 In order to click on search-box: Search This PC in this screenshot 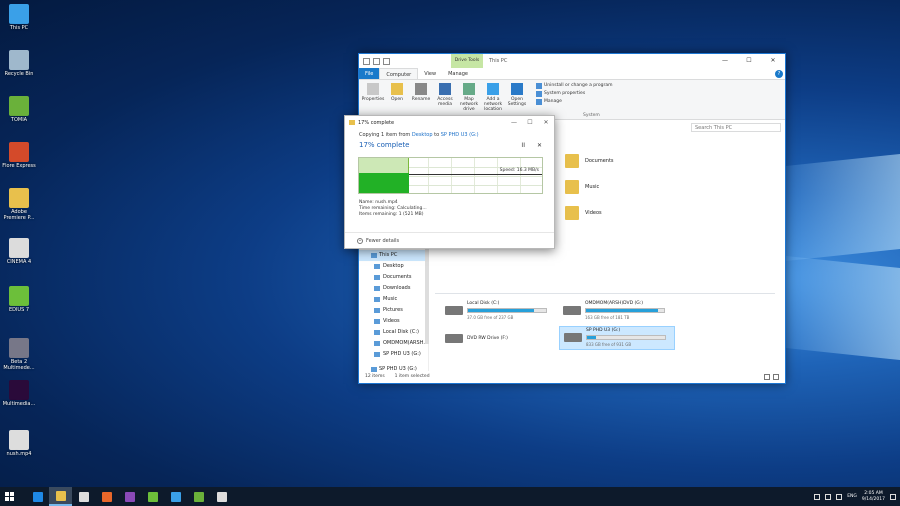, I will do `click(736, 127)`.